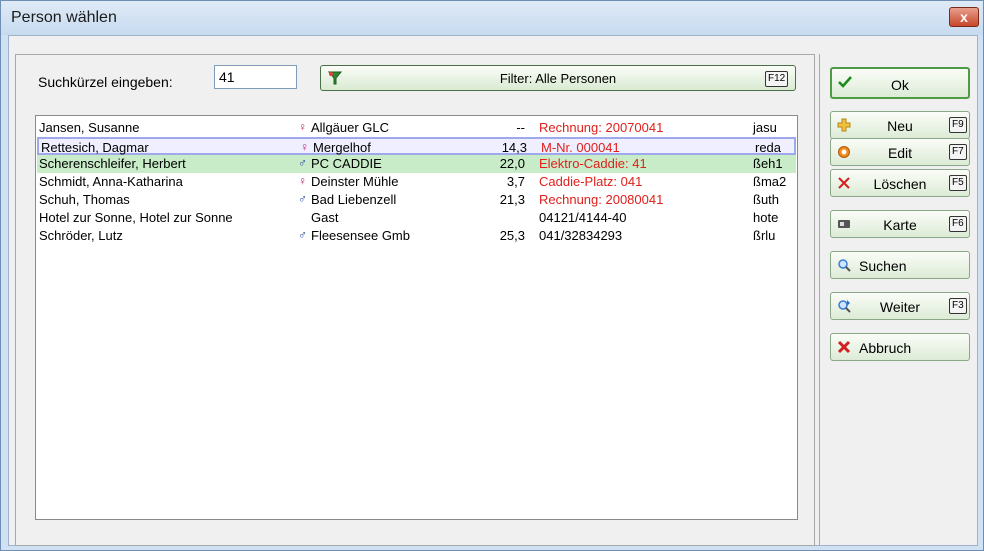 The width and height of the screenshot is (984, 551). I want to click on delete-button: Löschen F5, so click(900, 183).